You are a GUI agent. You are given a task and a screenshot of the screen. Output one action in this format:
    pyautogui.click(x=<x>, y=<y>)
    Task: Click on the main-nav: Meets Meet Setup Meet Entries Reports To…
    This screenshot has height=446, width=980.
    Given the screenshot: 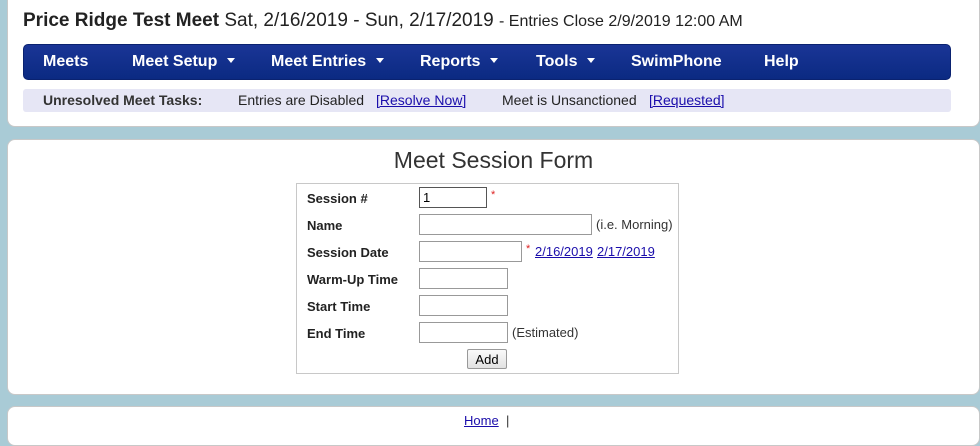 What is the action you would take?
    pyautogui.click(x=487, y=62)
    